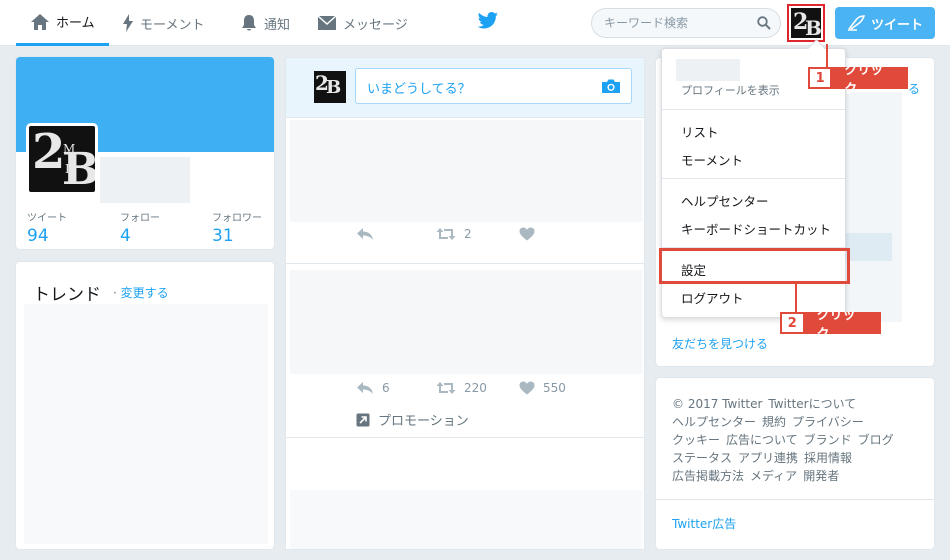 This screenshot has width=950, height=560. I want to click on retweet-button: 2, so click(454, 234).